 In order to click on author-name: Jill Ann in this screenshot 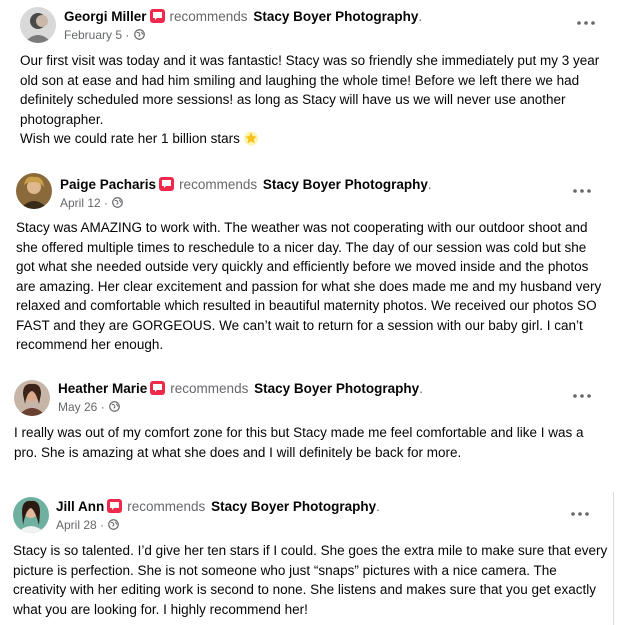, I will do `click(80, 506)`.